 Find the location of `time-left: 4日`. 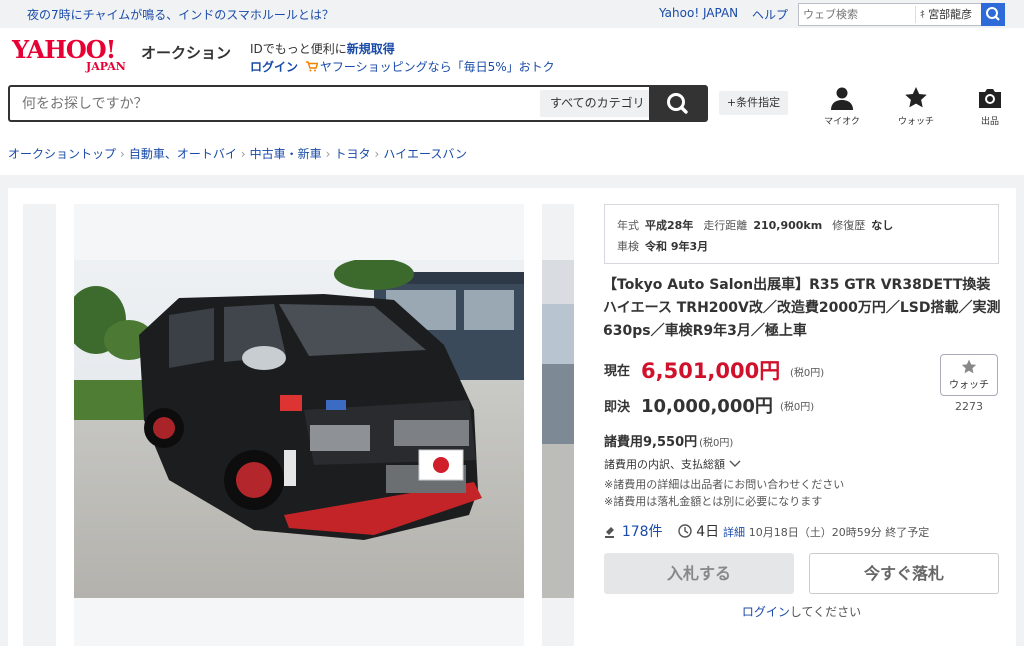

time-left: 4日 is located at coordinates (708, 532).